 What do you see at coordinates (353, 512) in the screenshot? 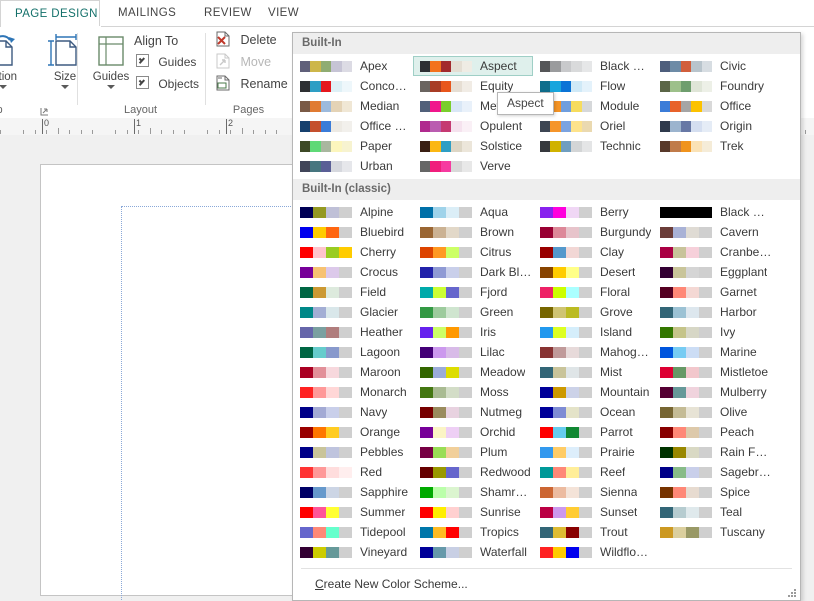
I see `color-scheme-item-summer: Summer` at bounding box center [353, 512].